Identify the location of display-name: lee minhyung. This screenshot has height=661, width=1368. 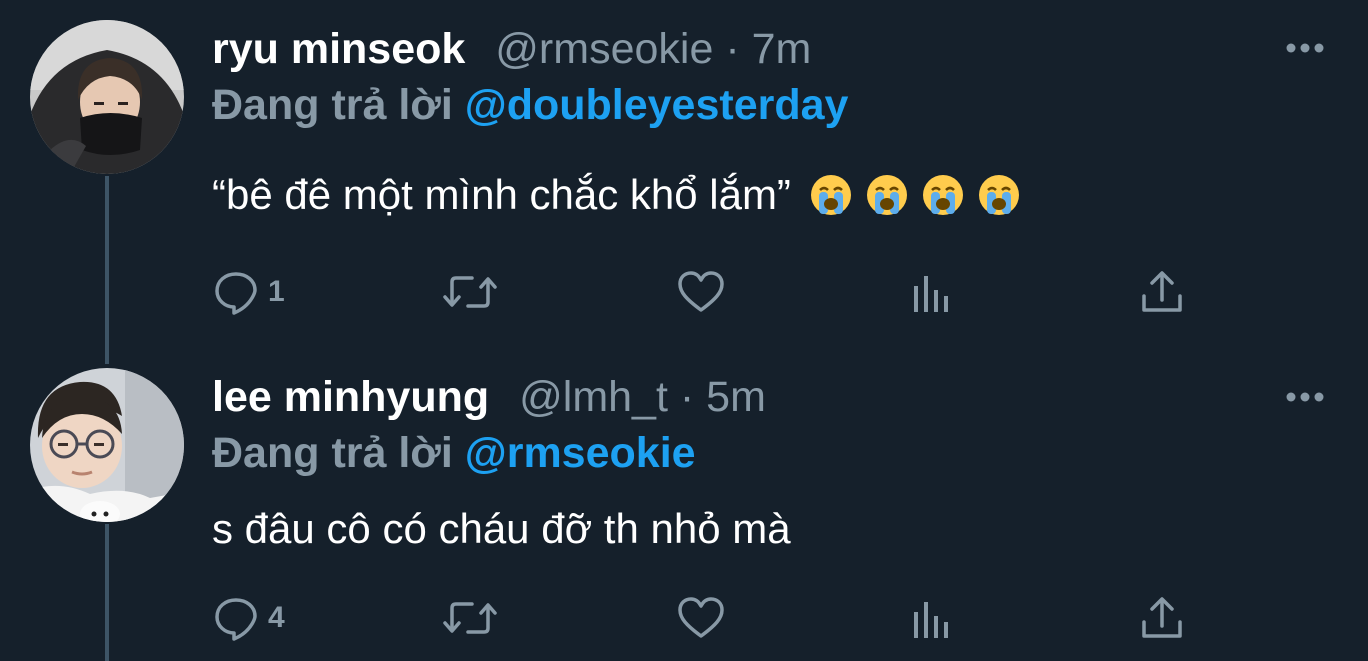
(350, 397).